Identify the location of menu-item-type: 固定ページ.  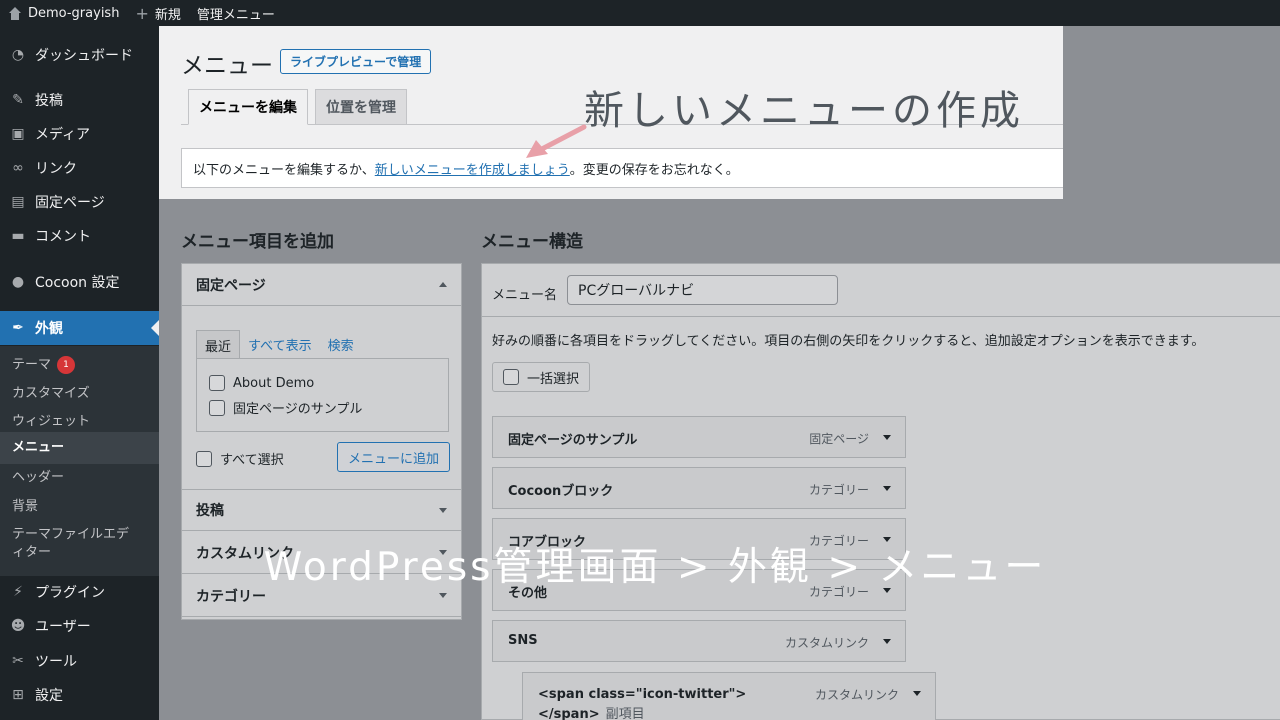
(839, 439).